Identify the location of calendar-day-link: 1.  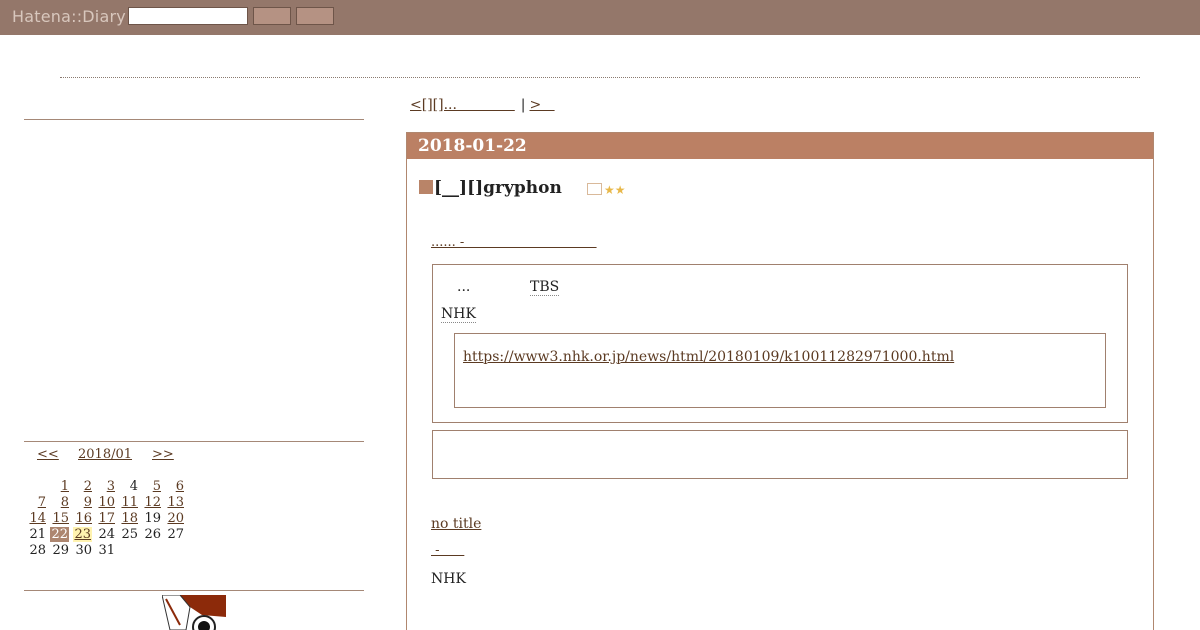
(65, 486).